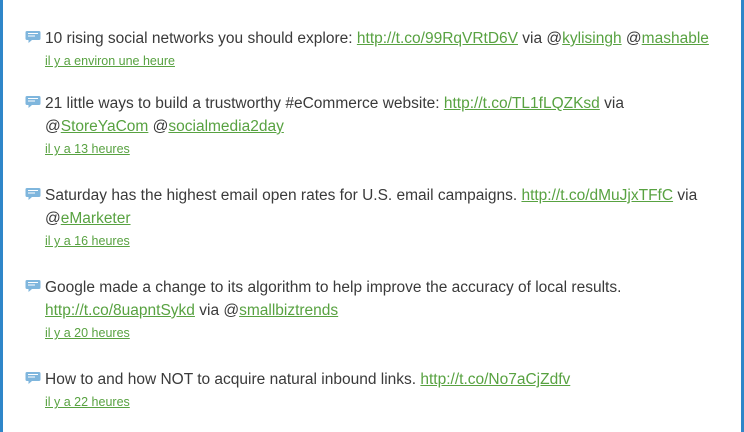 The height and width of the screenshot is (432, 744). What do you see at coordinates (110, 61) in the screenshot?
I see `tweet-timestamp: il y a environ une heure` at bounding box center [110, 61].